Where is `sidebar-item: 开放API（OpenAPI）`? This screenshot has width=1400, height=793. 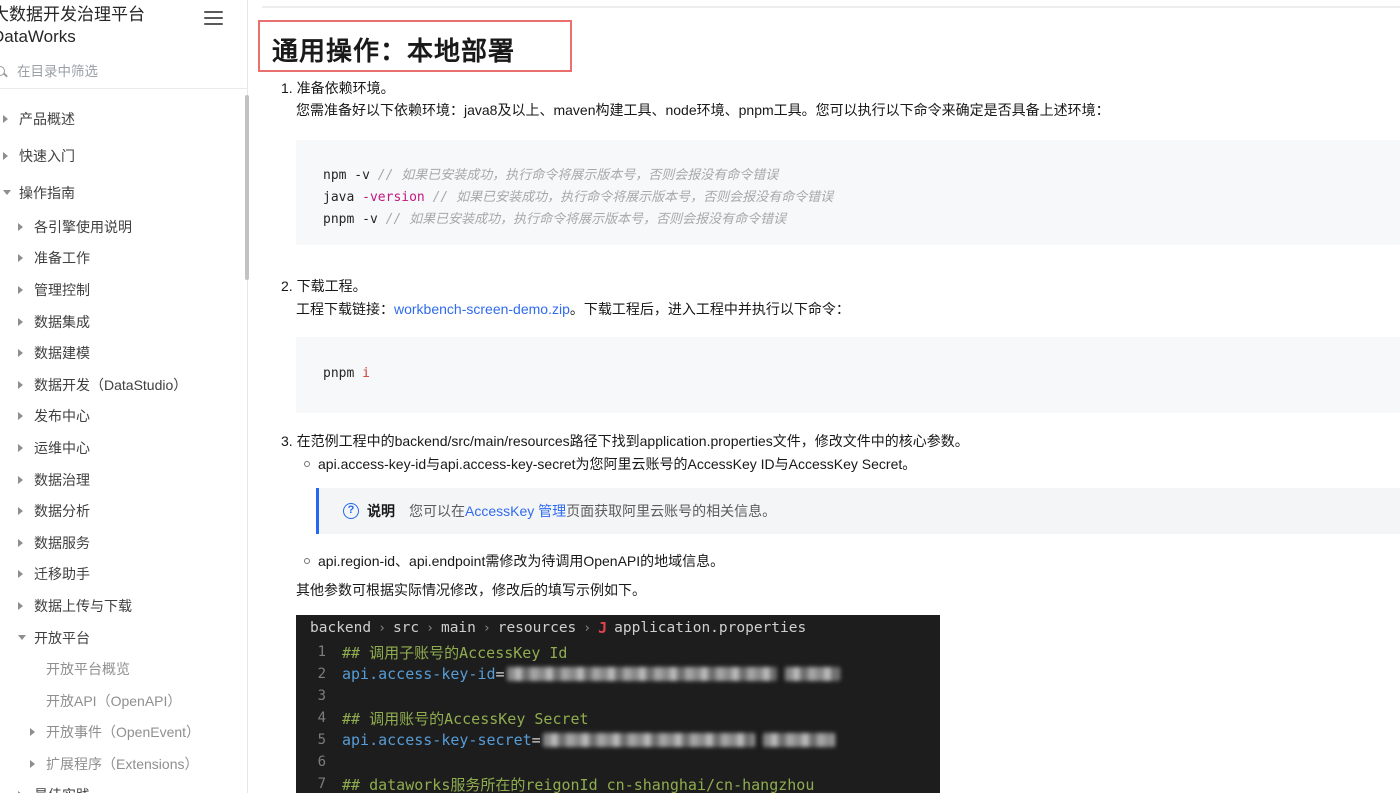
sidebar-item: 开放API（OpenAPI） is located at coordinates (123, 701).